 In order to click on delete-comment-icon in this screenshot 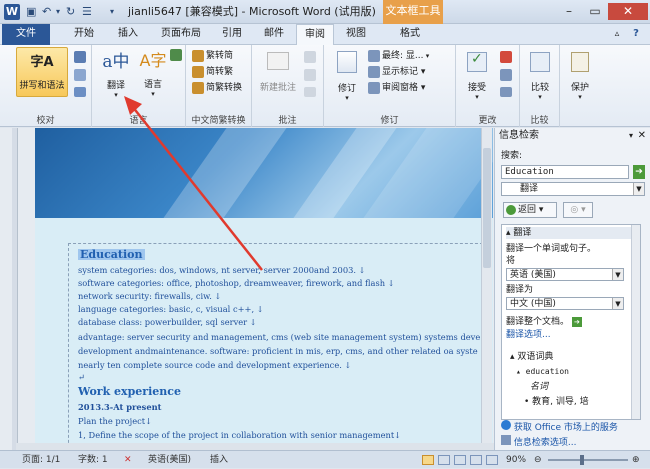, I will do `click(310, 57)`.